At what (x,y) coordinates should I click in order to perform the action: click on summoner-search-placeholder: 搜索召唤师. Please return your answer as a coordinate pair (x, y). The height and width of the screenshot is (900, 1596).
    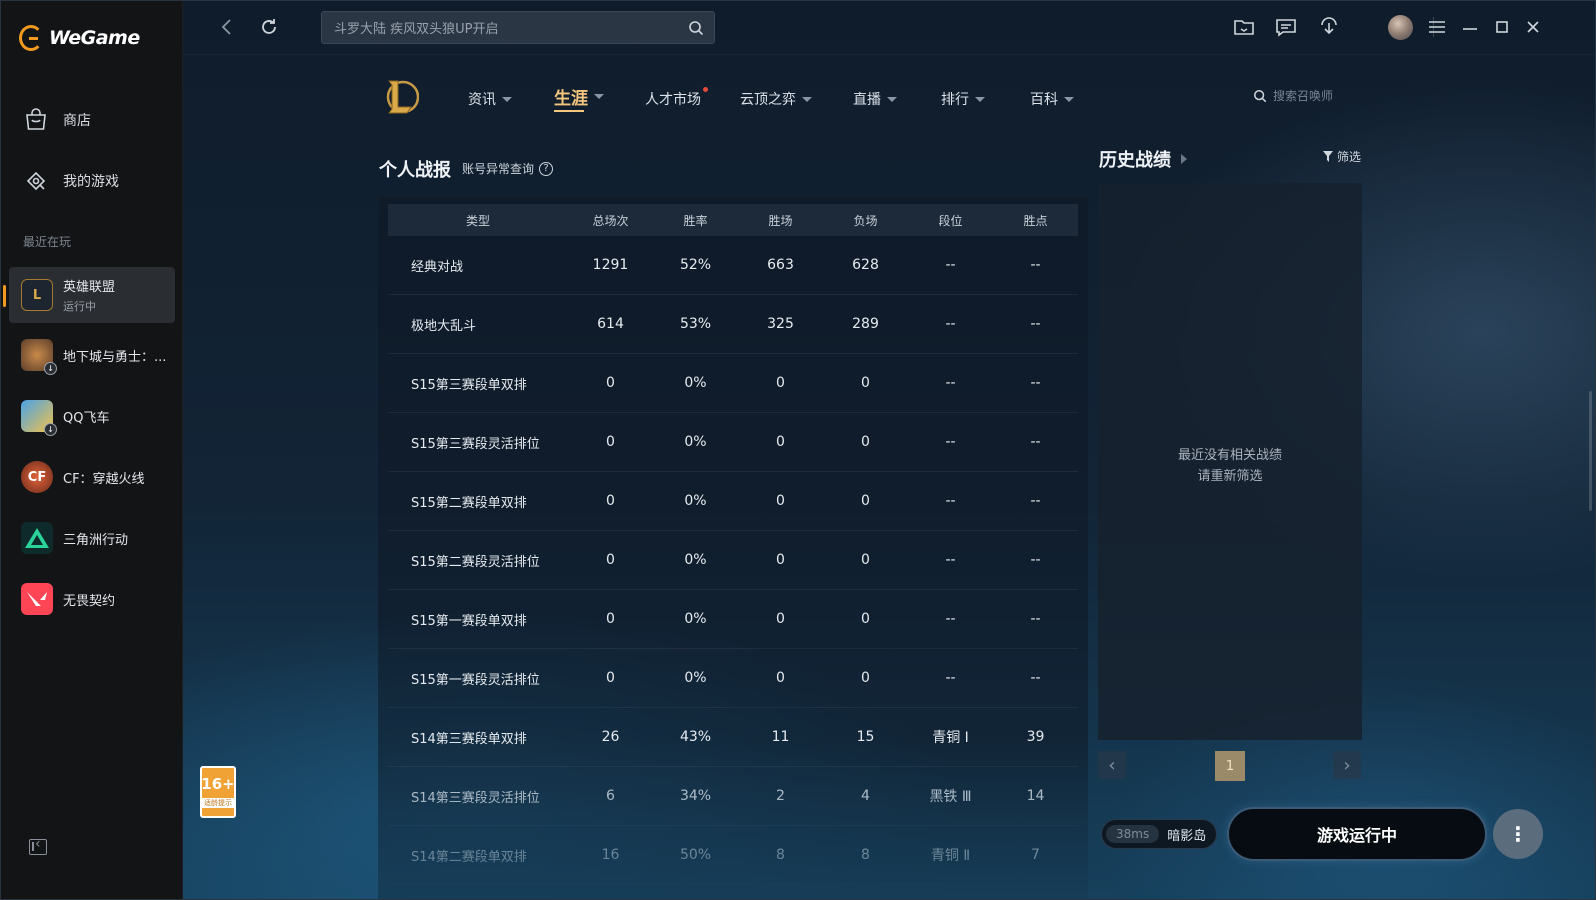
    Looking at the image, I should click on (1303, 96).